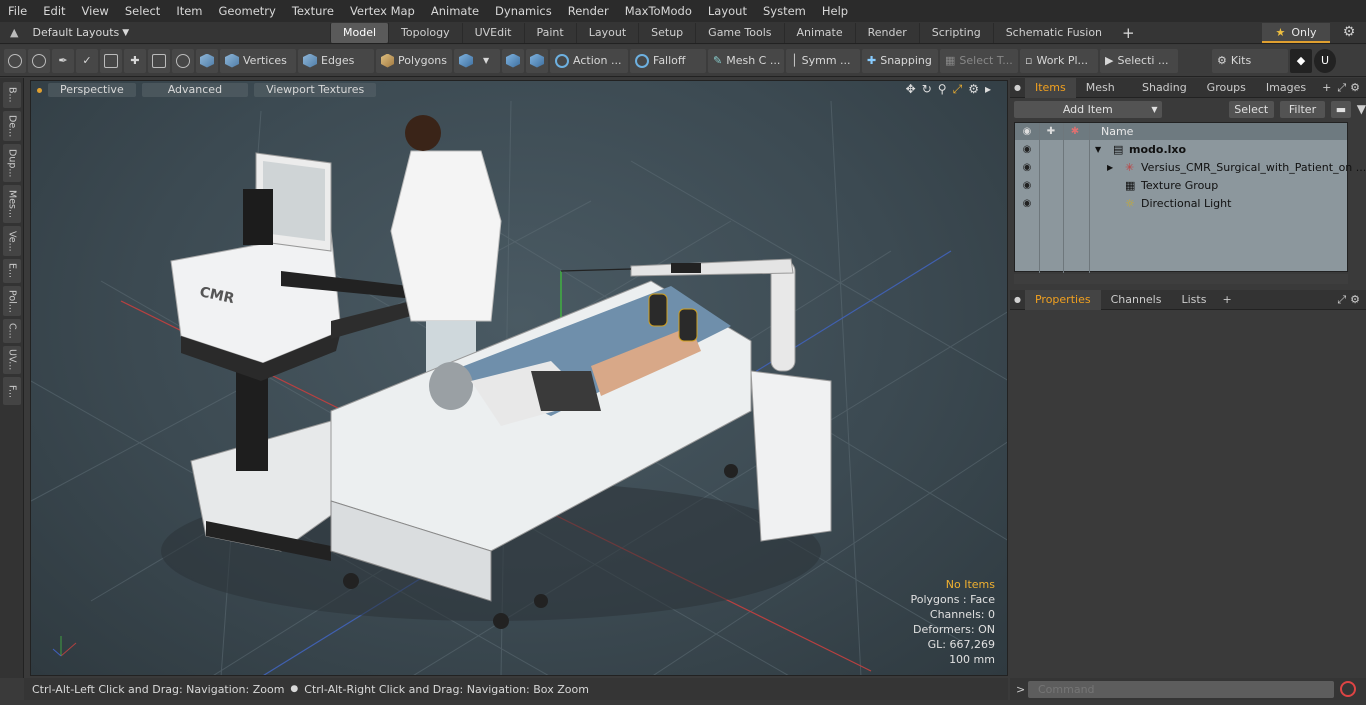 The width and height of the screenshot is (1366, 705). What do you see at coordinates (1296, 33) in the screenshot?
I see `only-toggle: ★ Only` at bounding box center [1296, 33].